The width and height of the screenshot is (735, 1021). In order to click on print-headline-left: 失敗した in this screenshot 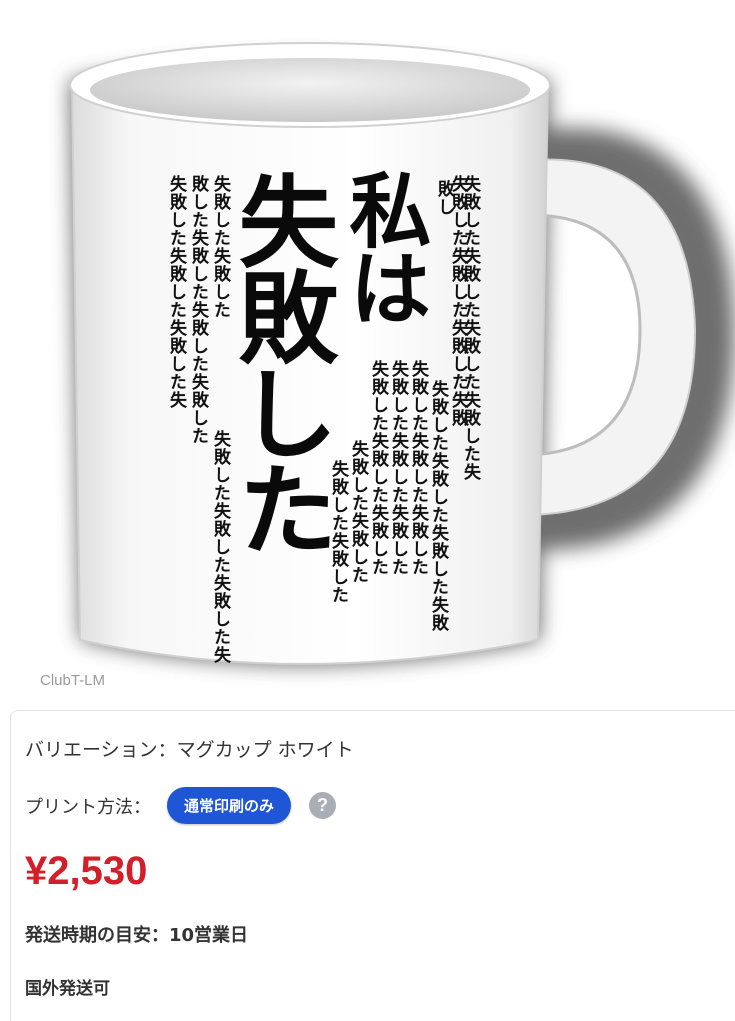, I will do `click(279, 362)`.